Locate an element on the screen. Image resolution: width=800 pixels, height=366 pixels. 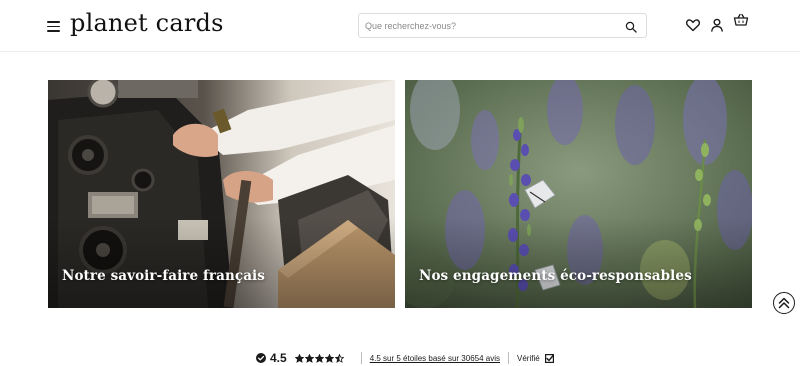
search-bar is located at coordinates (502, 25).